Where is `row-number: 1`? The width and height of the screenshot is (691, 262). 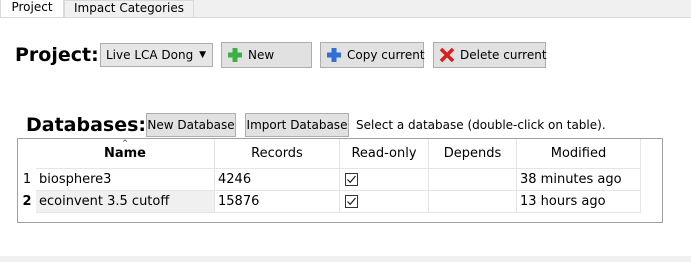
row-number: 1 is located at coordinates (27, 179).